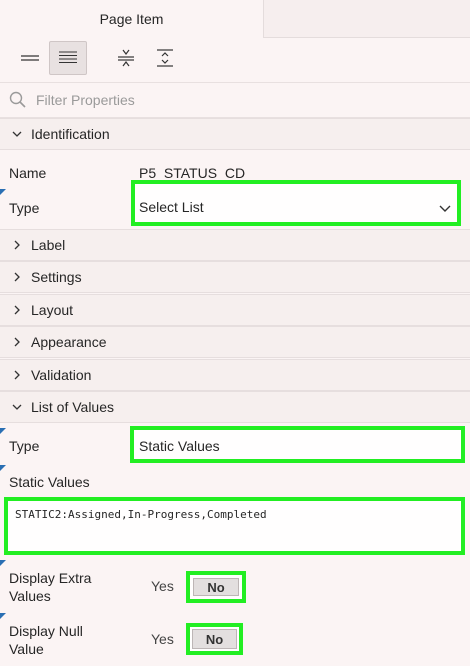 This screenshot has height=666, width=470. What do you see at coordinates (179, 446) in the screenshot?
I see `lov-type-value: Static Values` at bounding box center [179, 446].